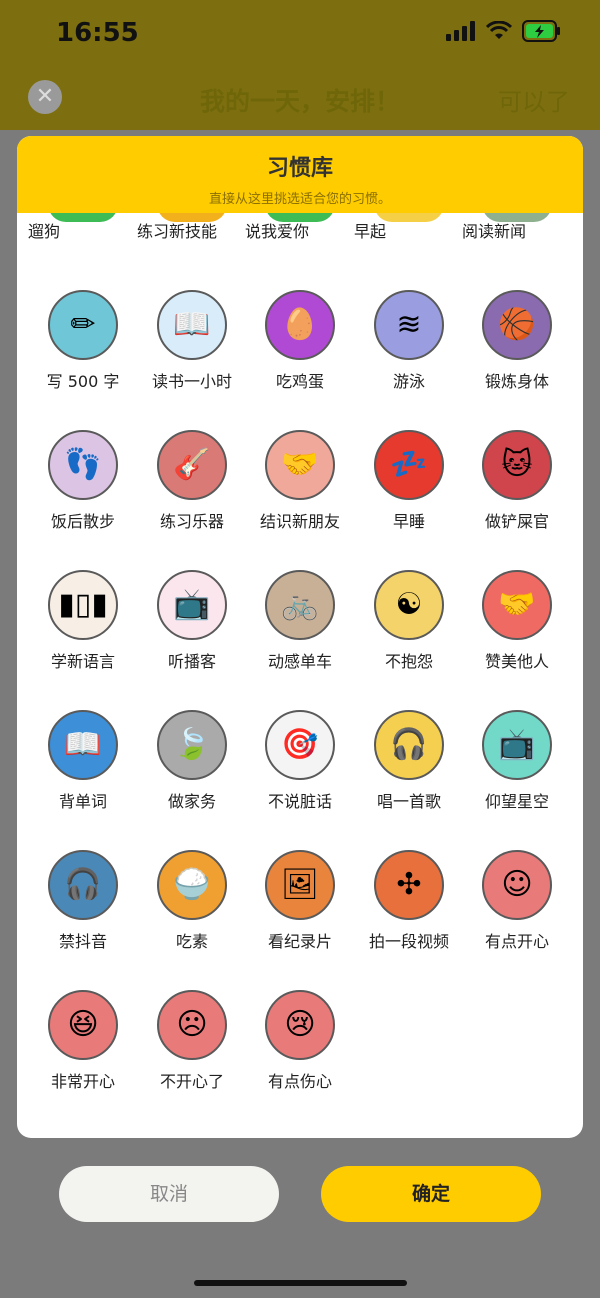  I want to click on sheet-subtitle: 直接从这里挑选适合您的习惯。, so click(299, 199).